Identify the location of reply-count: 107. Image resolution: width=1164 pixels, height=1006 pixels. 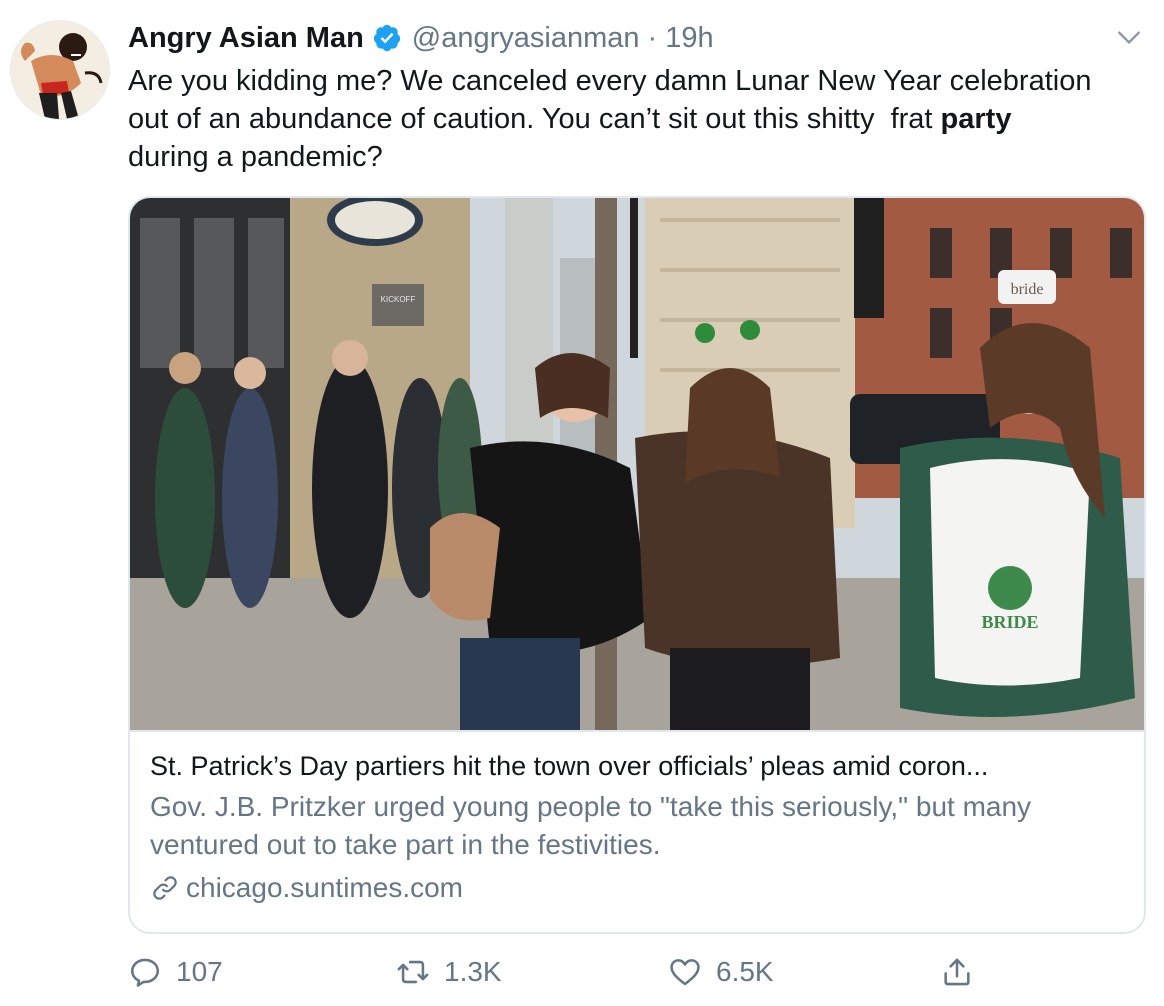
(199, 971).